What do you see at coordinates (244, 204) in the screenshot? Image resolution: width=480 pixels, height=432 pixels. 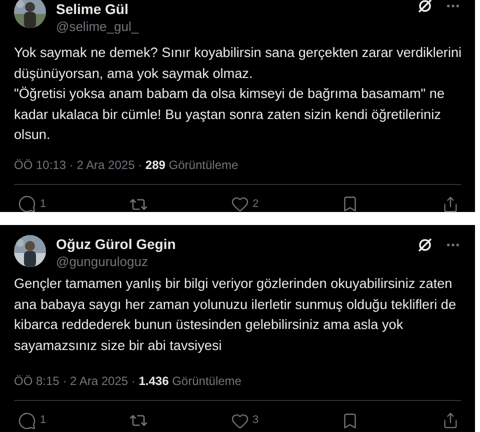 I see `like-button: 2` at bounding box center [244, 204].